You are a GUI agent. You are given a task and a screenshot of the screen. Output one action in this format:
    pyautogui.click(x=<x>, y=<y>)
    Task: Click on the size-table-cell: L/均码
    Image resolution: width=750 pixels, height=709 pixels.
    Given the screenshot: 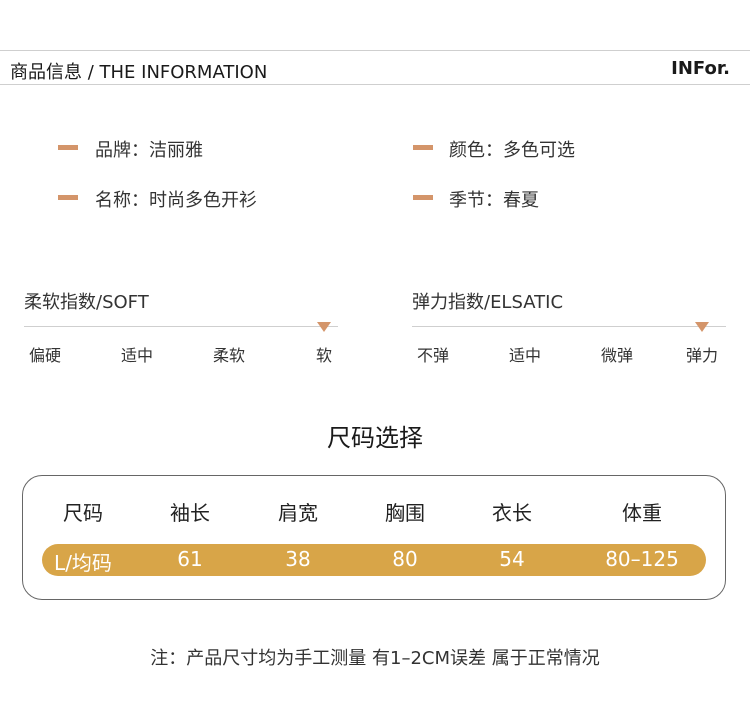 What is the action you would take?
    pyautogui.click(x=83, y=563)
    